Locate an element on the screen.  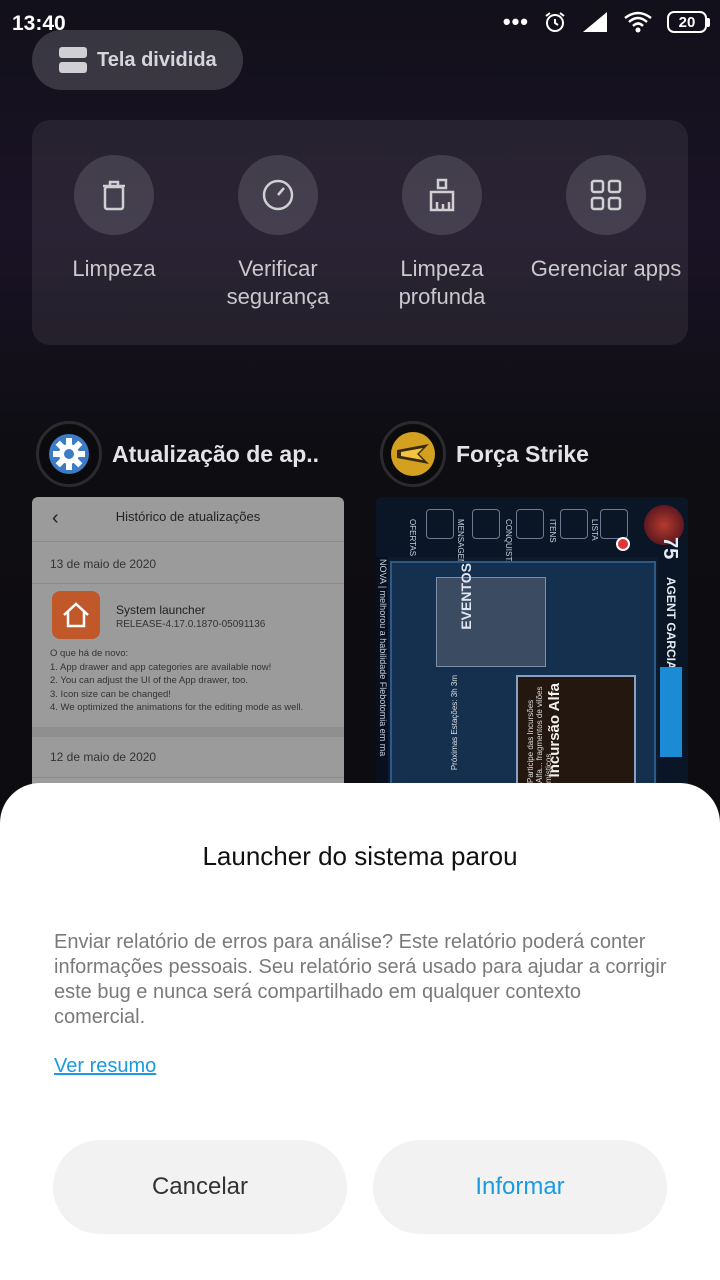
security-check-icon is located at coordinates (278, 195).